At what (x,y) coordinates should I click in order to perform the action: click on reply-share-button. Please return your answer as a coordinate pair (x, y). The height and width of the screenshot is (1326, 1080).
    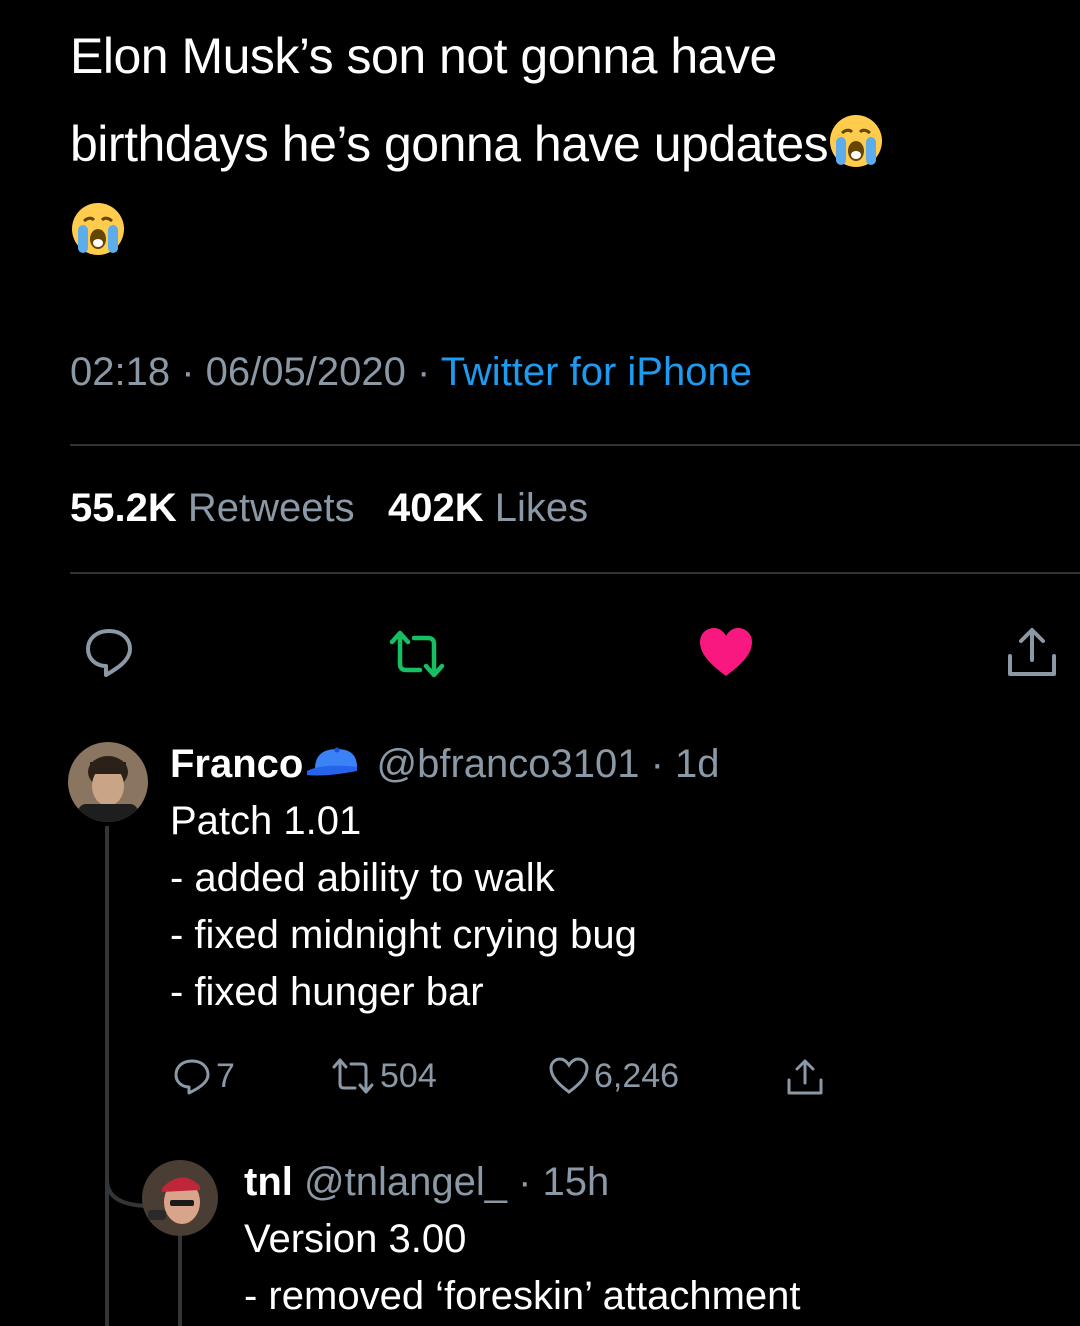
    Looking at the image, I should click on (805, 1077).